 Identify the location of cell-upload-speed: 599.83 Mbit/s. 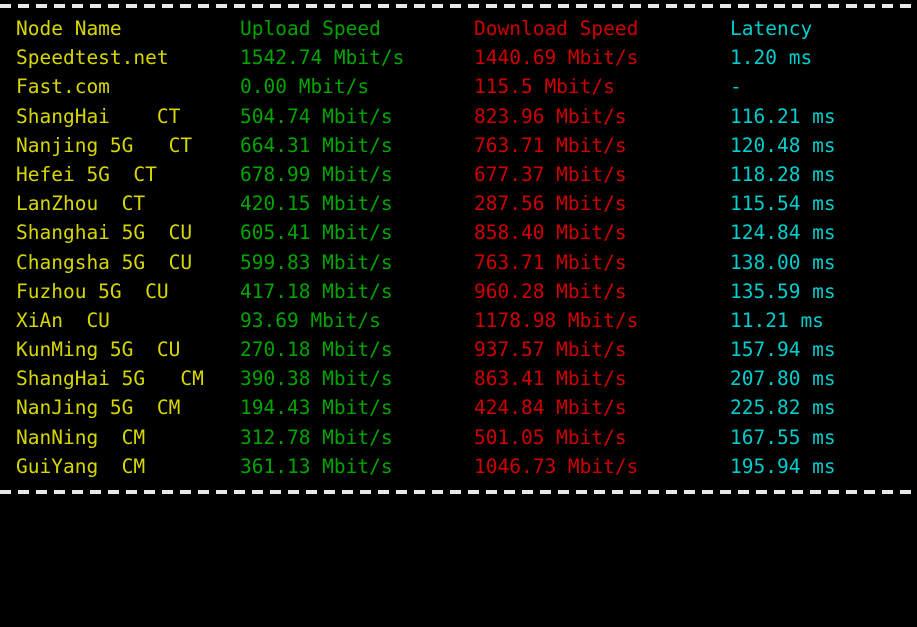
(316, 262).